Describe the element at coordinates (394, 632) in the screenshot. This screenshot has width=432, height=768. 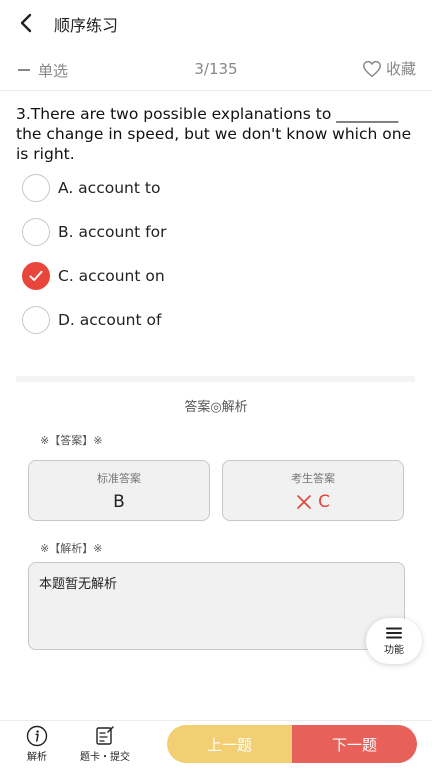
I see `menu-icon` at that location.